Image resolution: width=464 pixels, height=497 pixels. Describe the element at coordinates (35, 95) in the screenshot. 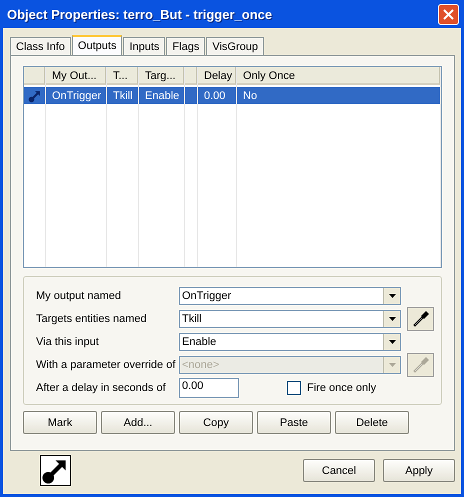

I see `connection-icon` at that location.